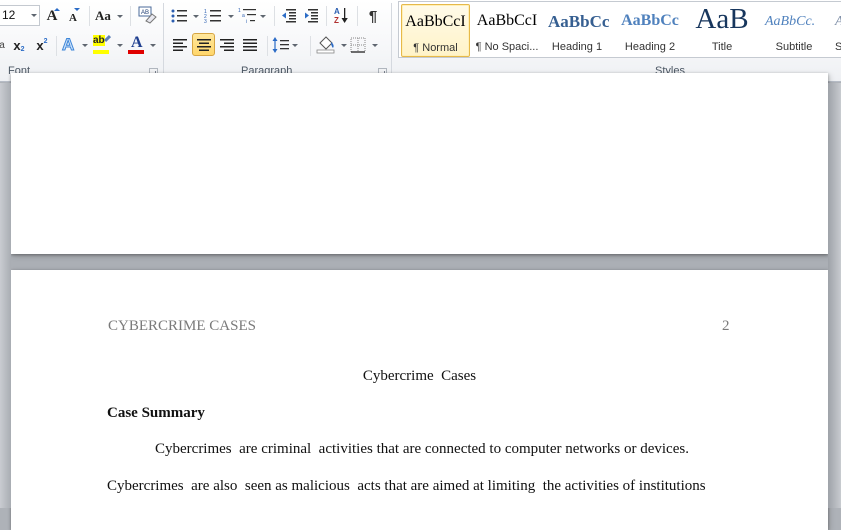 Image resolution: width=841 pixels, height=530 pixels. What do you see at coordinates (790, 21) in the screenshot?
I see `style-sample: AaBbCc.` at bounding box center [790, 21].